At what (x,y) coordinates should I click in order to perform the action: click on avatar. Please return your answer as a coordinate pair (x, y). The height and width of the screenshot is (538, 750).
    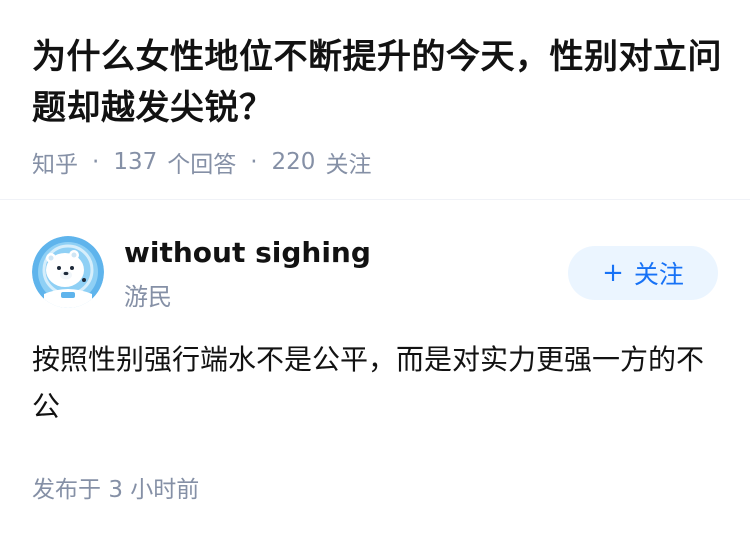
    Looking at the image, I should click on (68, 272).